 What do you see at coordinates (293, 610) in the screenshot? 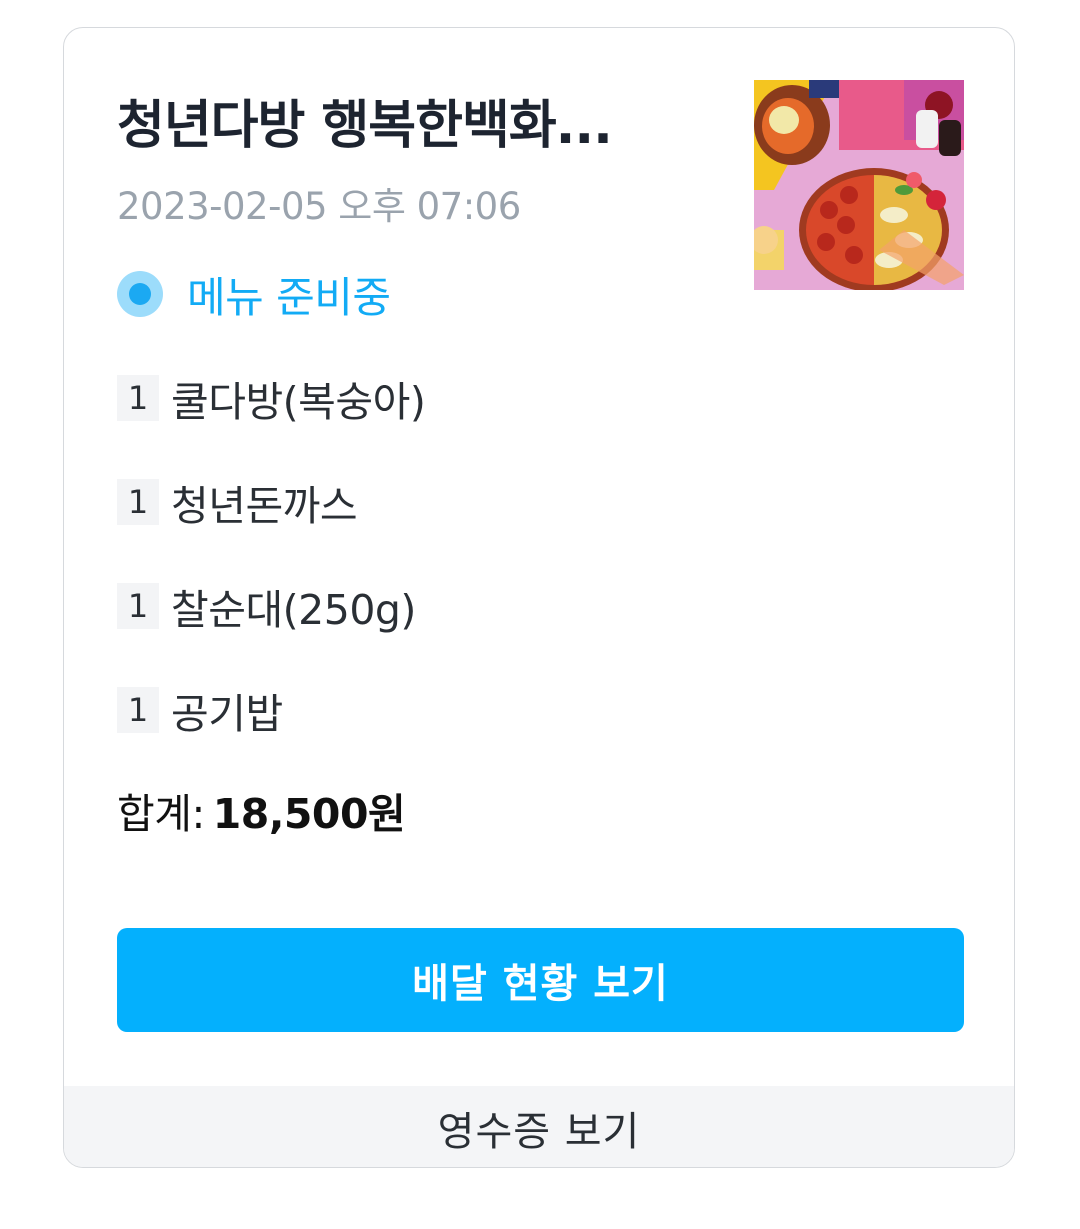
I see `item-name: 찰순대(250g)` at bounding box center [293, 610].